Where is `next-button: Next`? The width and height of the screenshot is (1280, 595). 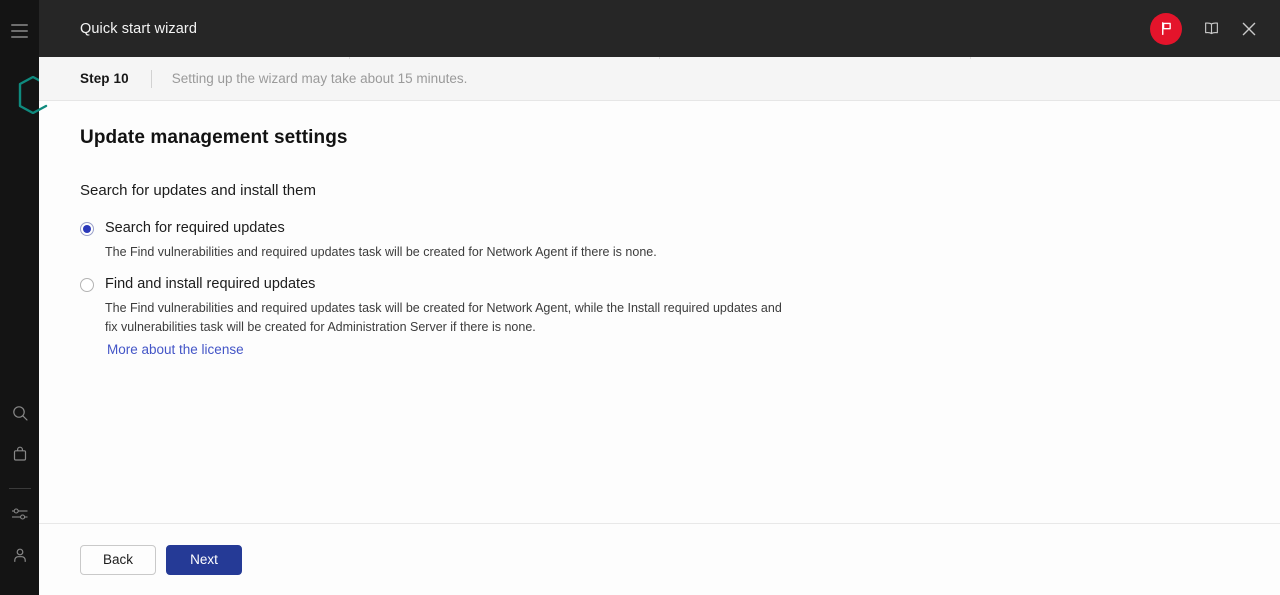
next-button: Next is located at coordinates (204, 559).